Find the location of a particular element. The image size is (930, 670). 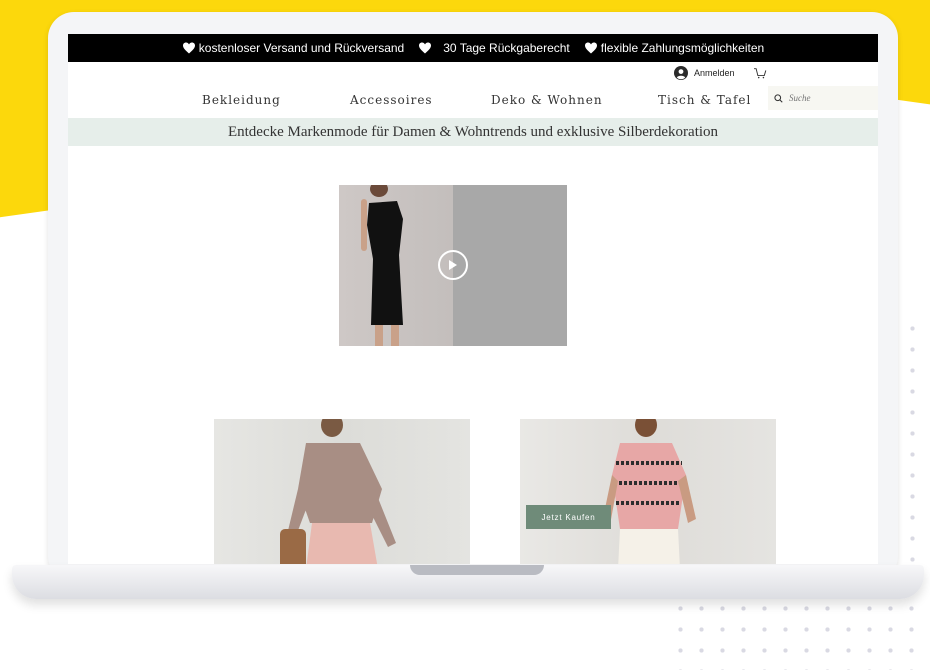

promo-text-payment: flexible Zahlungsmöglichkeiten is located at coordinates (682, 48).